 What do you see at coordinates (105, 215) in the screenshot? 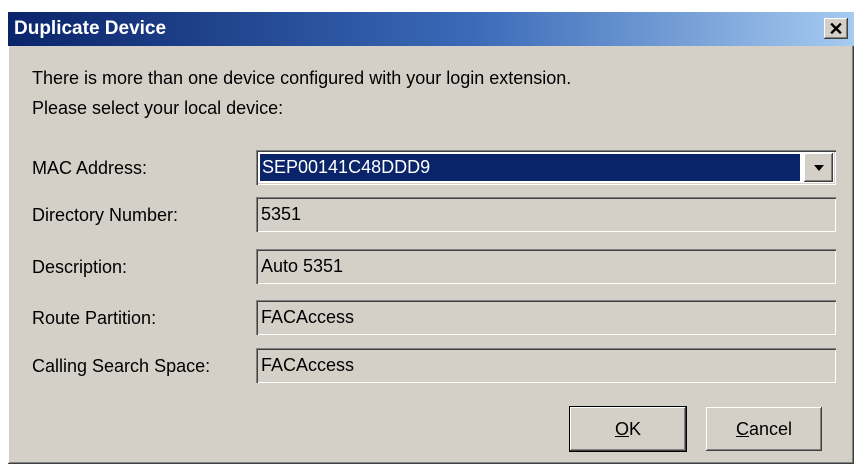
I see `directory-number-label: Directory Number:` at bounding box center [105, 215].